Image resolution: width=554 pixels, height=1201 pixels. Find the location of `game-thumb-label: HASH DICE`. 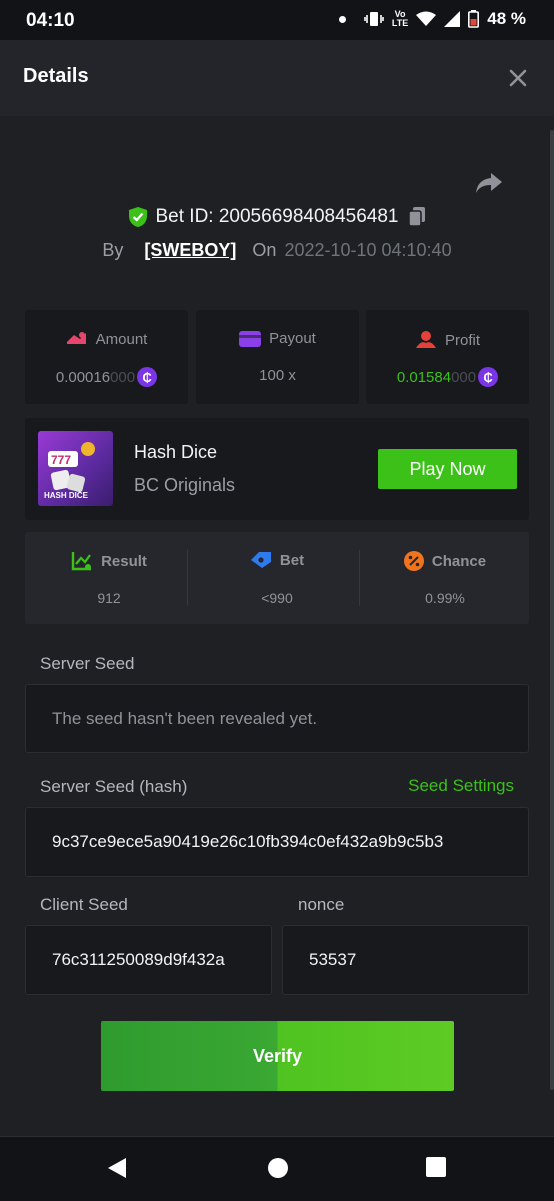

game-thumb-label: HASH DICE is located at coordinates (66, 495).